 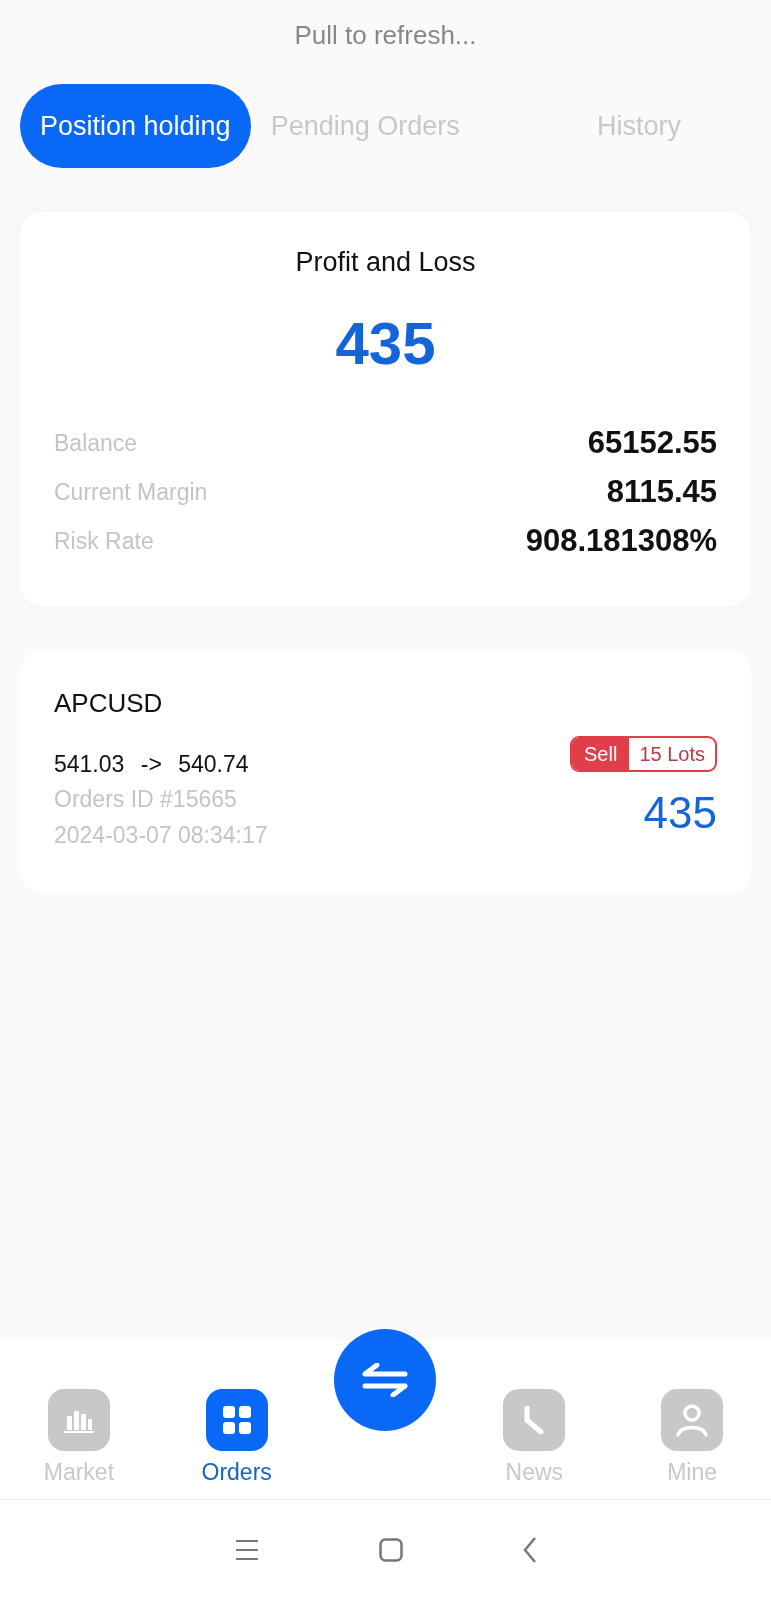 I want to click on home-icon, so click(x=390, y=1550).